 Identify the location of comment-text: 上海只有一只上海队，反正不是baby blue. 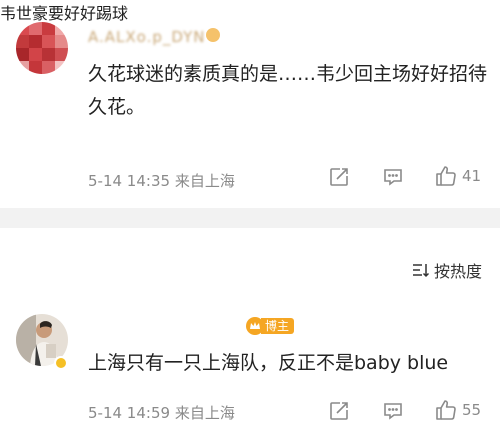
(268, 363).